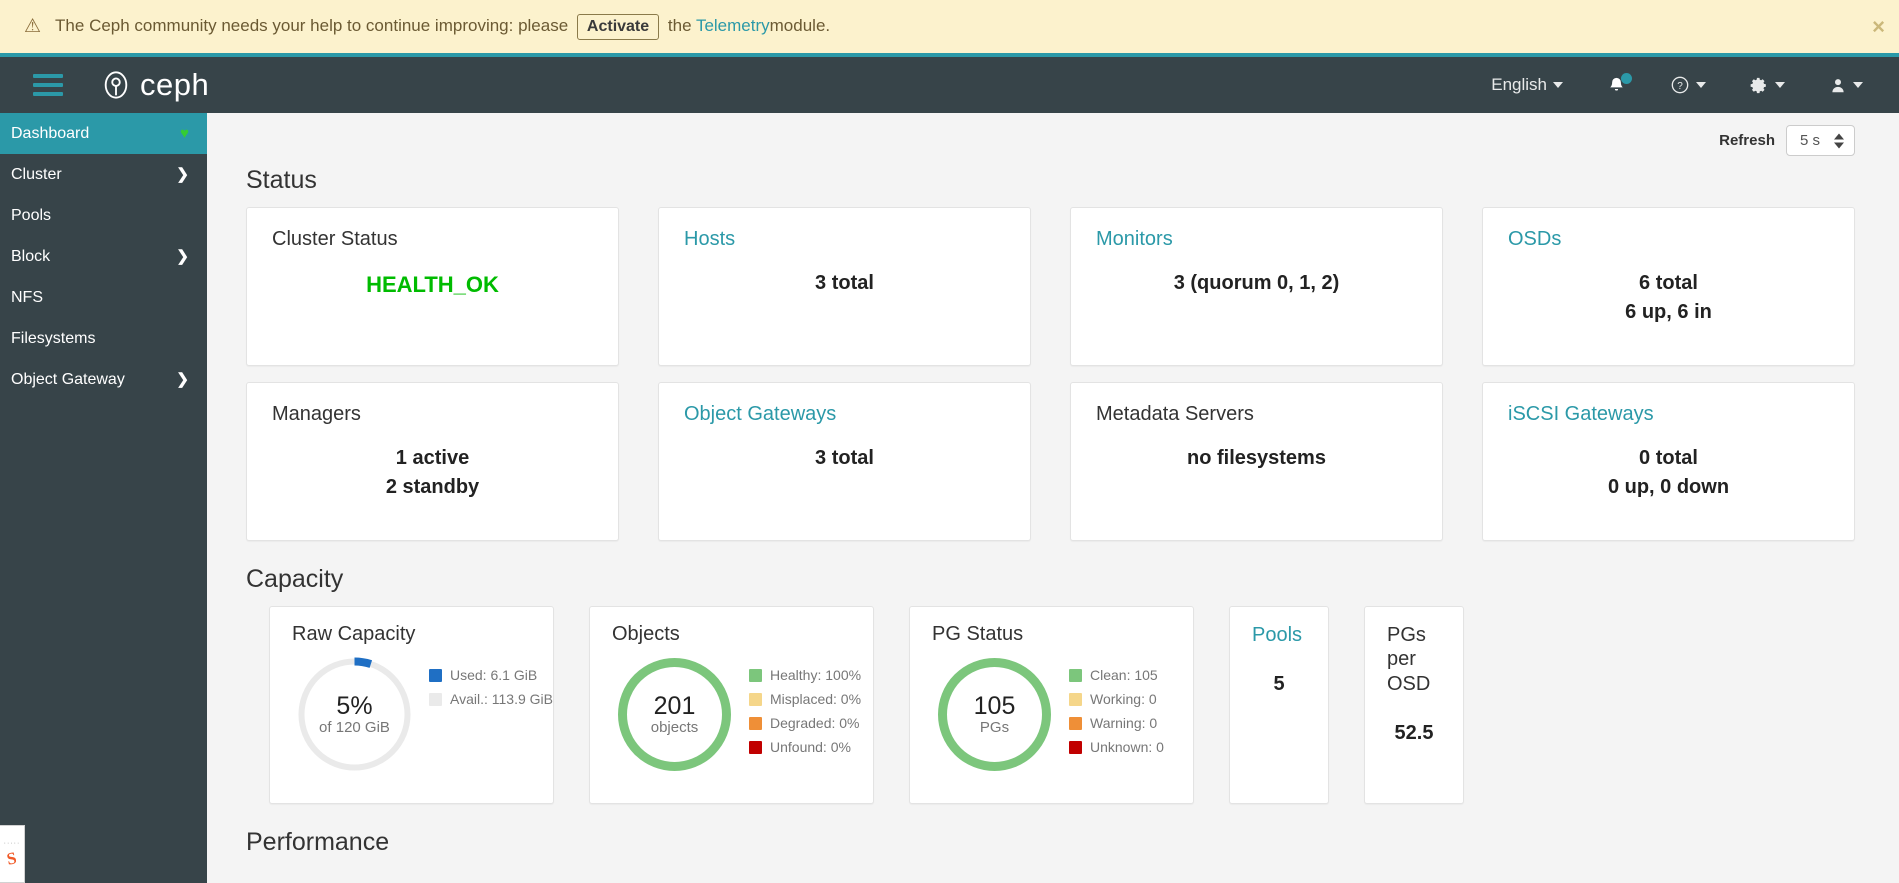  What do you see at coordinates (103, 215) in the screenshot?
I see `sidebar-item-pools: Pools` at bounding box center [103, 215].